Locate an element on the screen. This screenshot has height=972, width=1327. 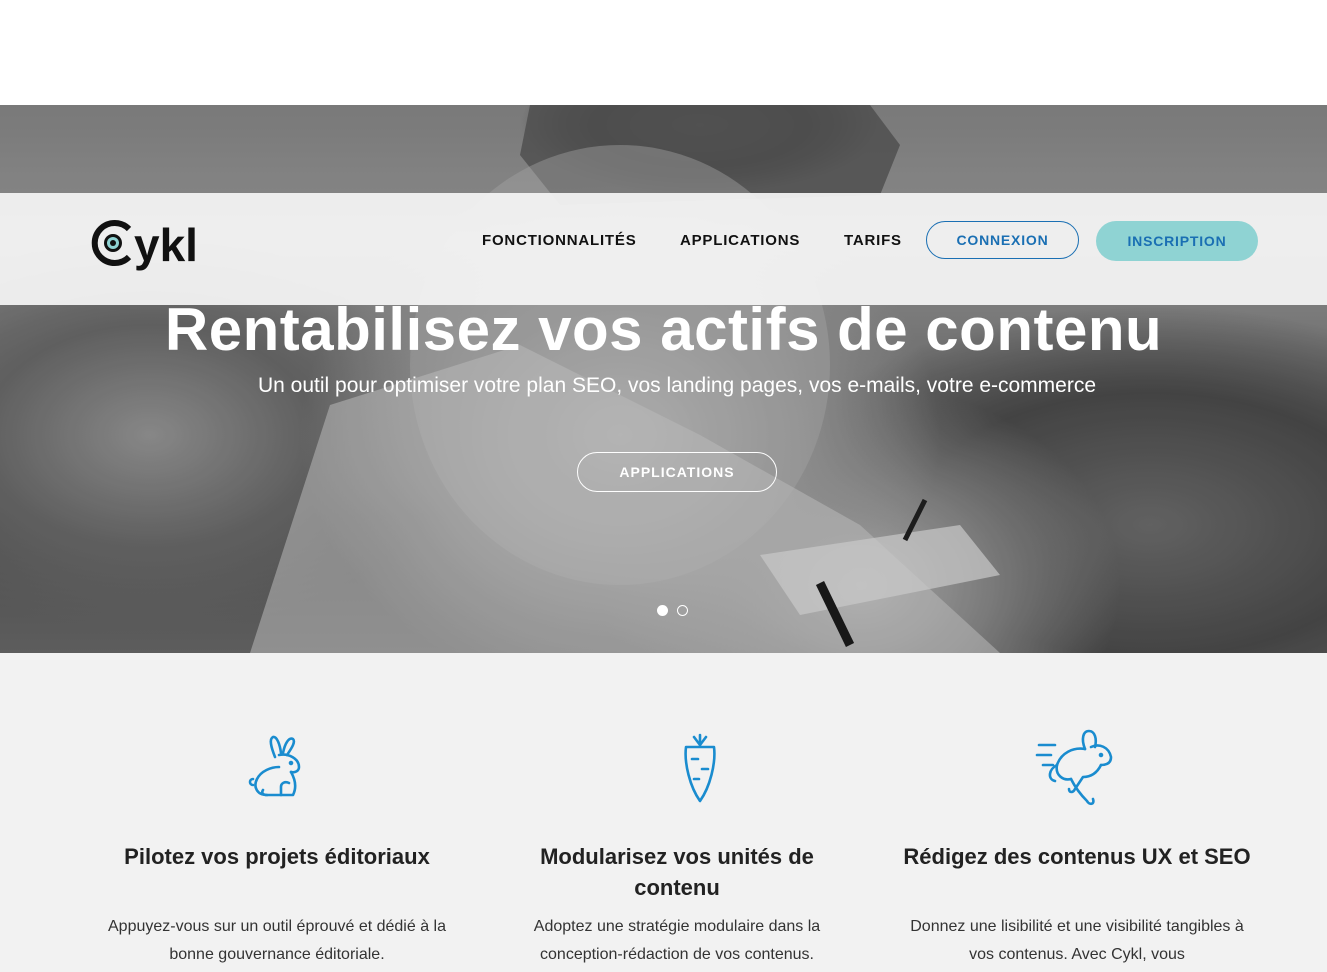
svg-text: ykl is located at coordinates (166, 245).